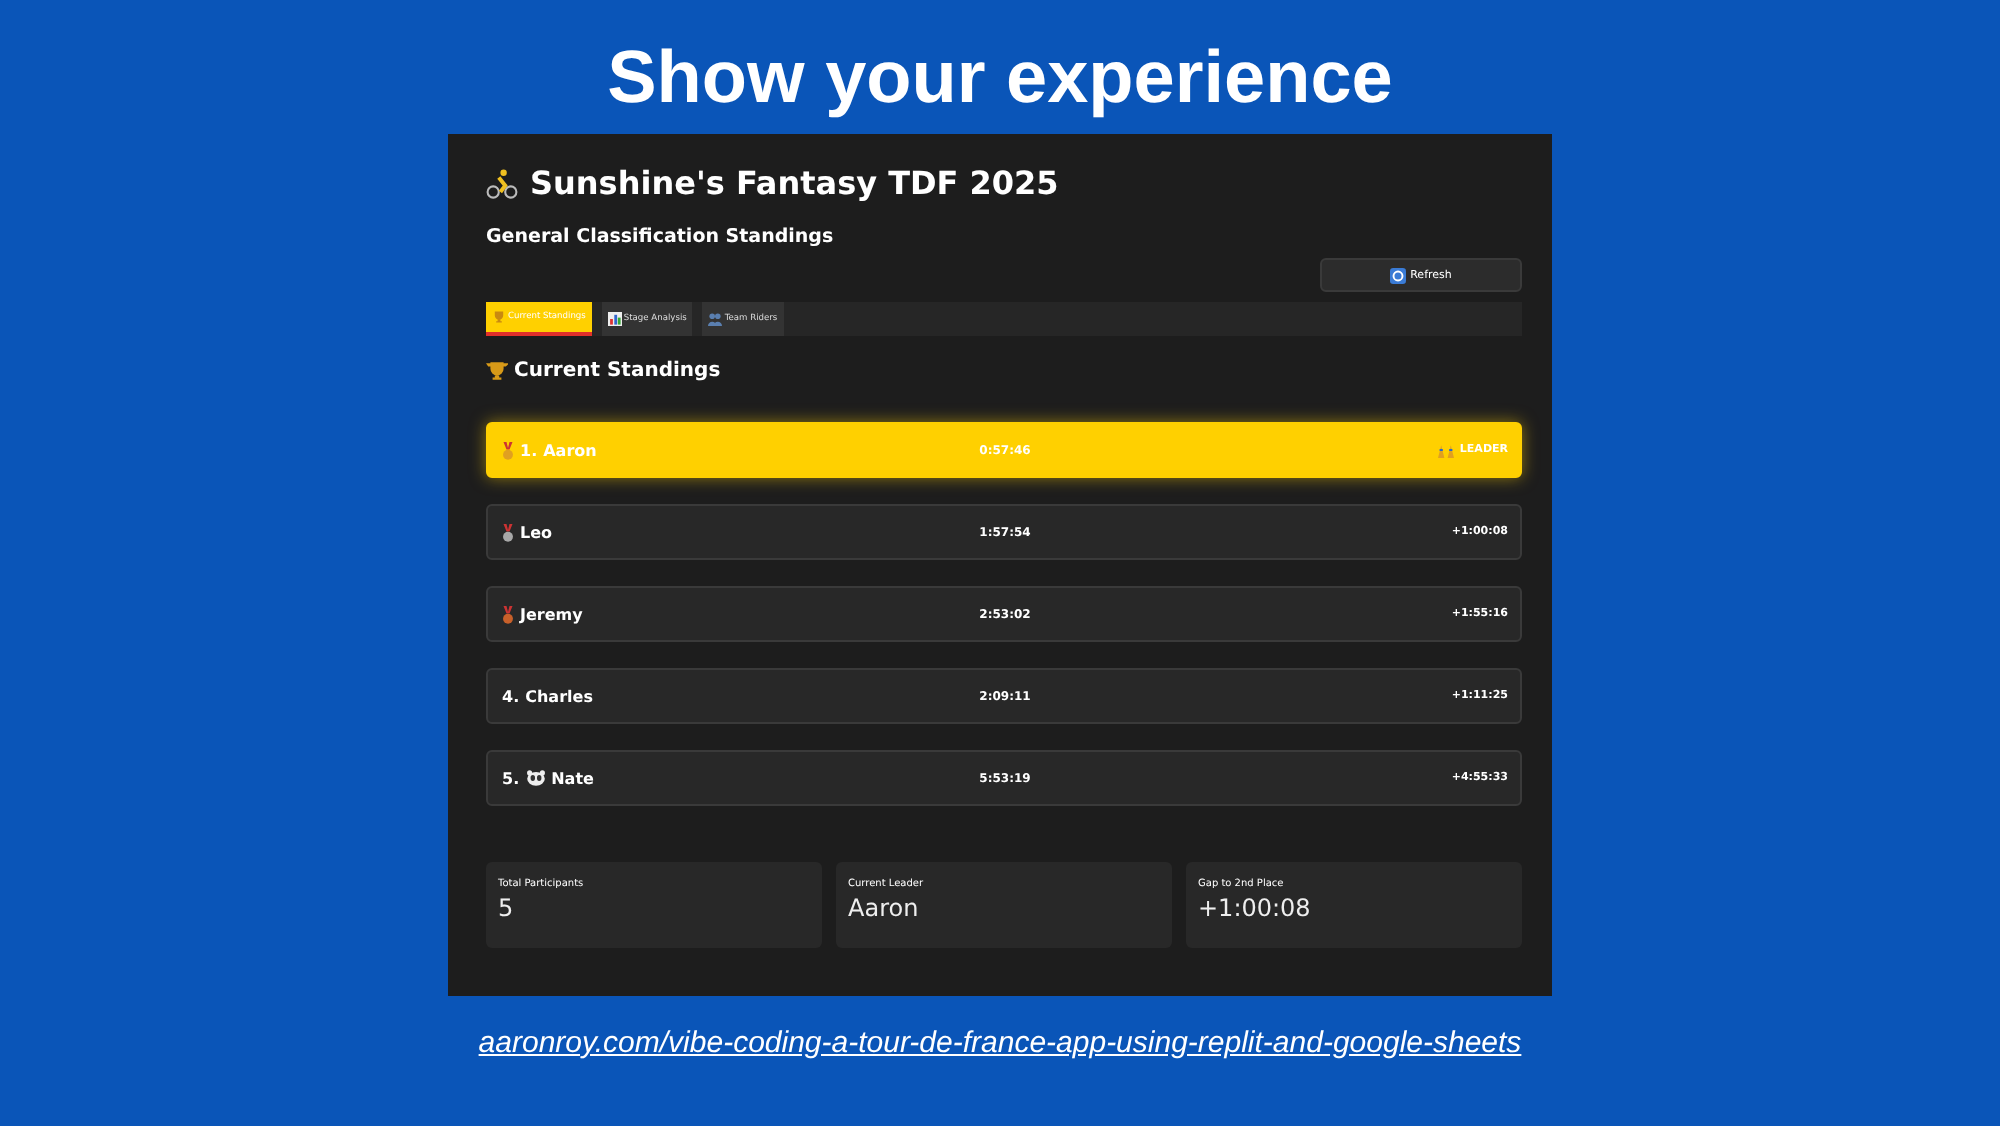 Image resolution: width=2000 pixels, height=1126 pixels. I want to click on participant-rank: 1., so click(529, 450).